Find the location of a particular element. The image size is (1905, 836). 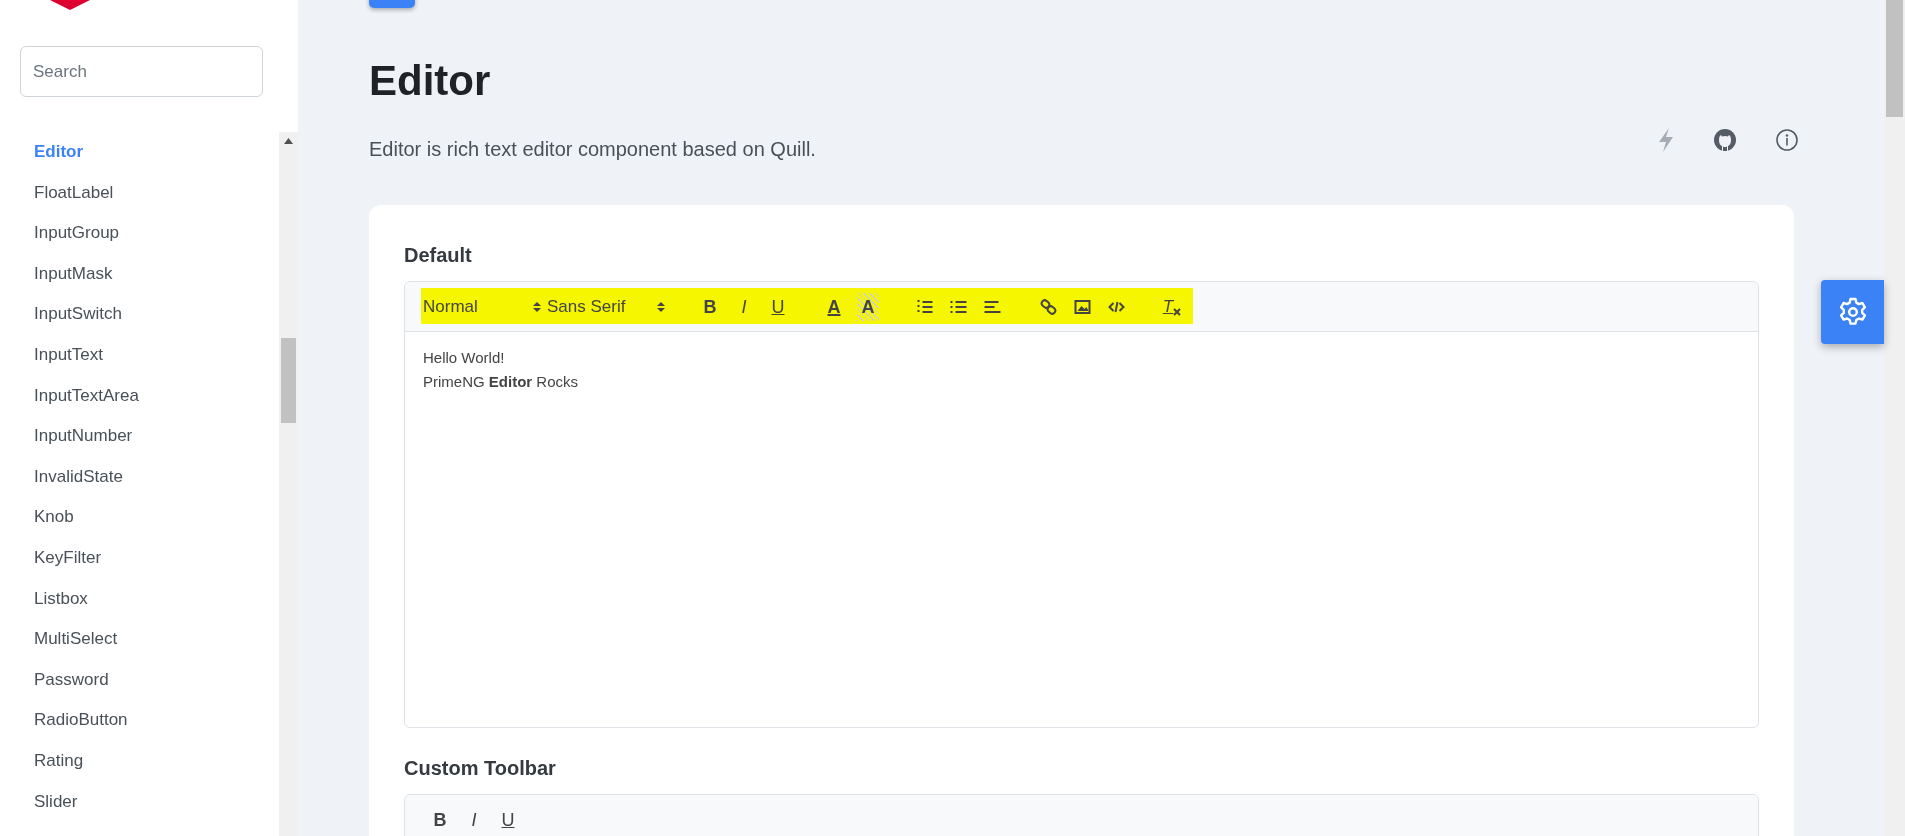

sidebar-item: InputNumber is located at coordinates (156, 436).